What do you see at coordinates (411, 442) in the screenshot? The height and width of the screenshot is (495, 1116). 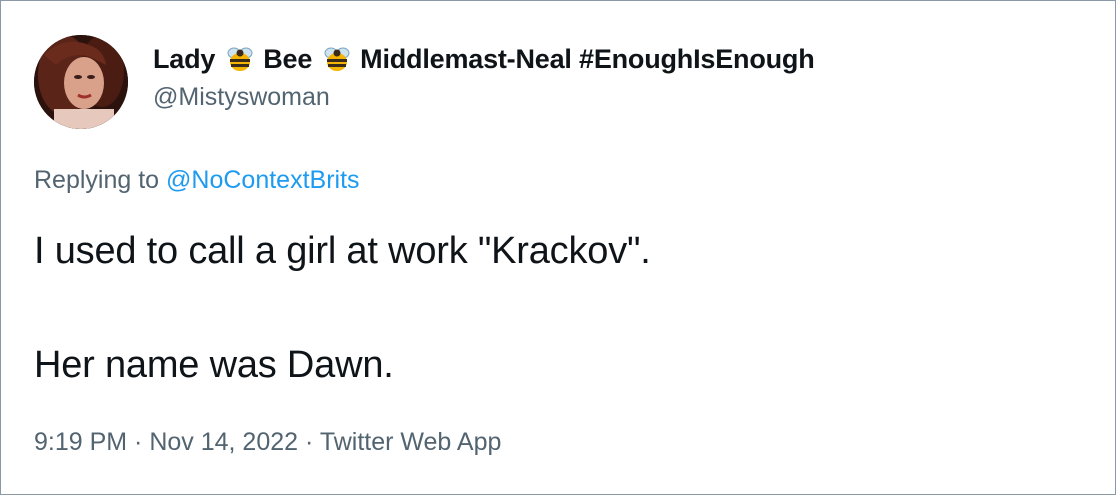 I see `tweet-source: Twitter Web App` at bounding box center [411, 442].